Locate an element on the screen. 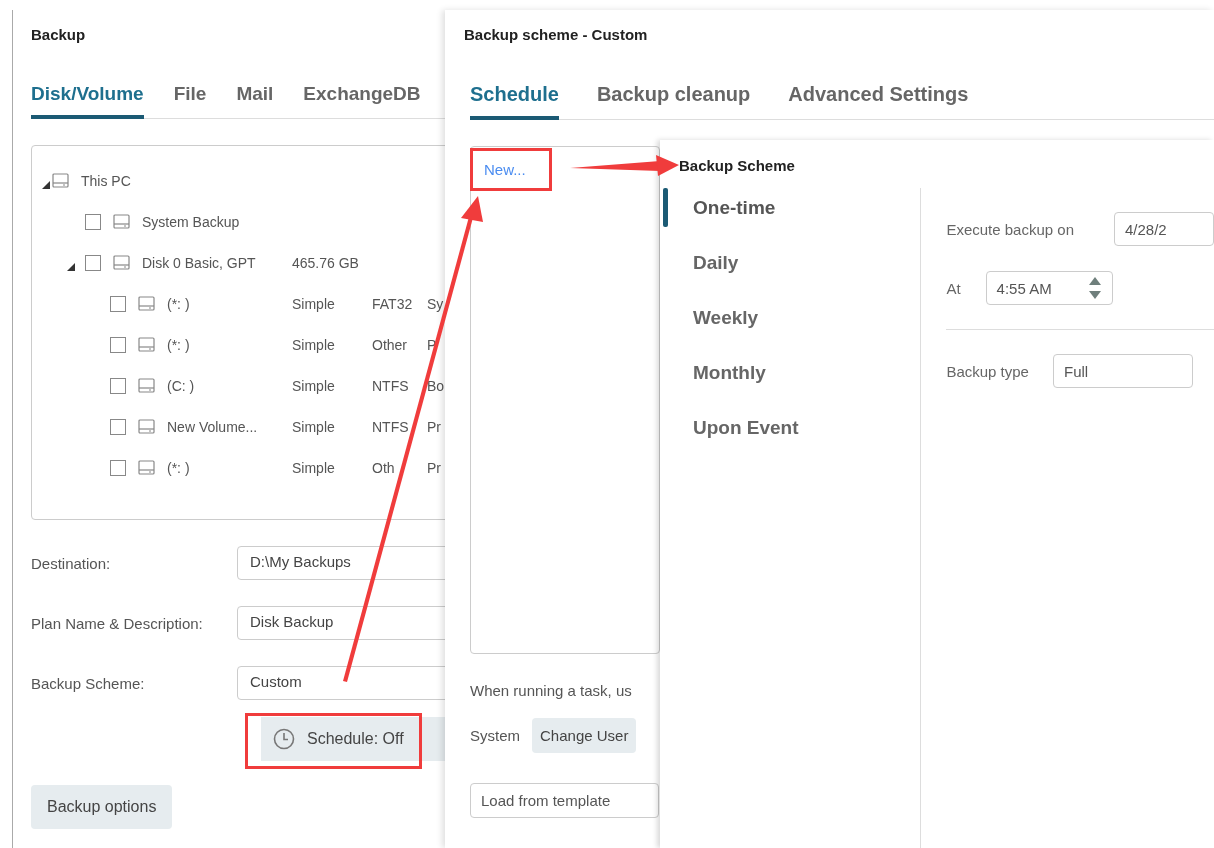 The width and height of the screenshot is (1214, 848). tree-item-label: This PC is located at coordinates (106, 180).